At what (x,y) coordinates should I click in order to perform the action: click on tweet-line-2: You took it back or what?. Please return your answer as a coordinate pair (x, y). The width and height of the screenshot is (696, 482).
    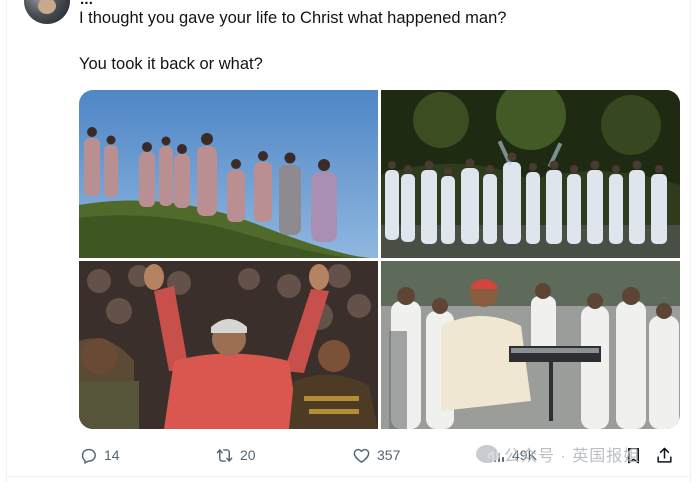
    Looking at the image, I should click on (171, 64).